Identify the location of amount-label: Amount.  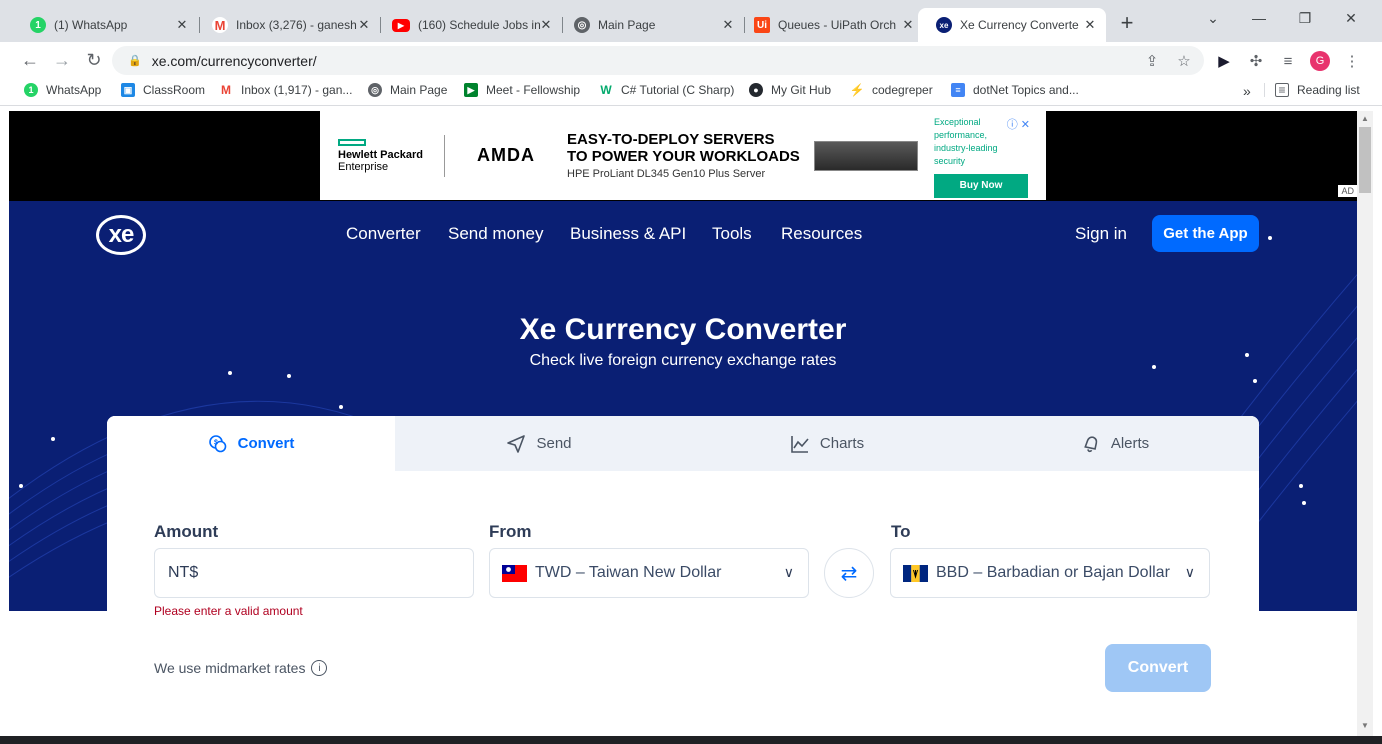
(186, 531).